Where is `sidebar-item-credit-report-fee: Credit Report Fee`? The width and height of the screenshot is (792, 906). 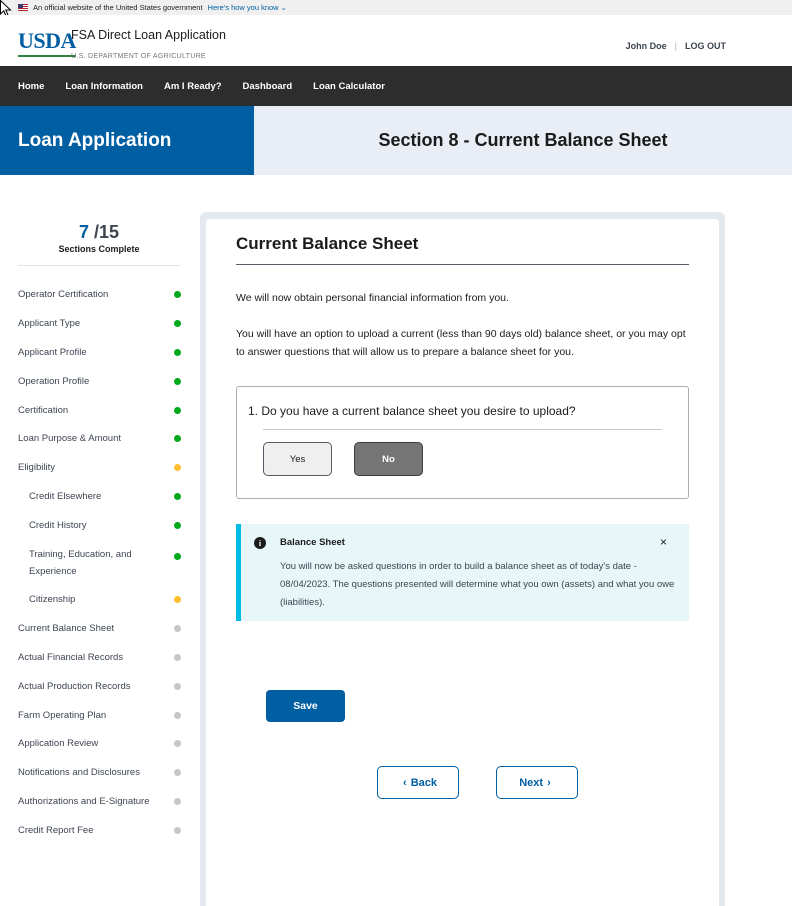 sidebar-item-credit-report-fee: Credit Report Fee is located at coordinates (100, 830).